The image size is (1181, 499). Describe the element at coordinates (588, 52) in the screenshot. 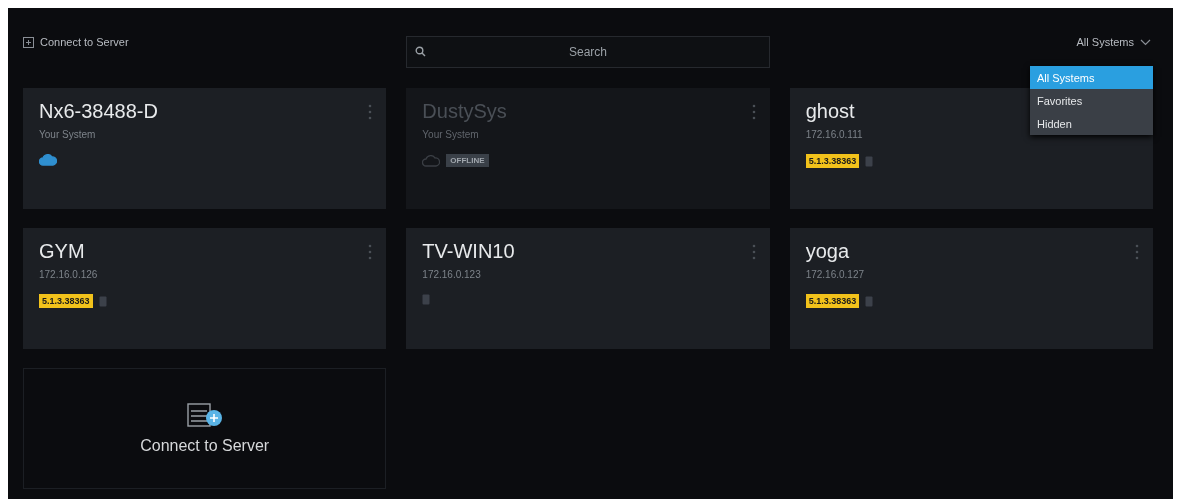

I see `search-field: Search` at that location.